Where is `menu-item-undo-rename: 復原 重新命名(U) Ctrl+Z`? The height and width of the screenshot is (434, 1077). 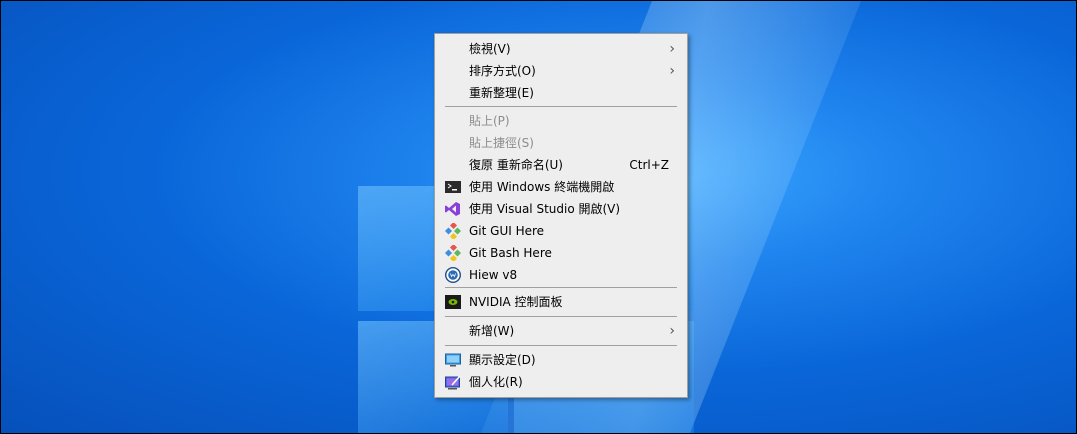
menu-item-undo-rename: 復原 重新命名(U) Ctrl+Z is located at coordinates (561, 165).